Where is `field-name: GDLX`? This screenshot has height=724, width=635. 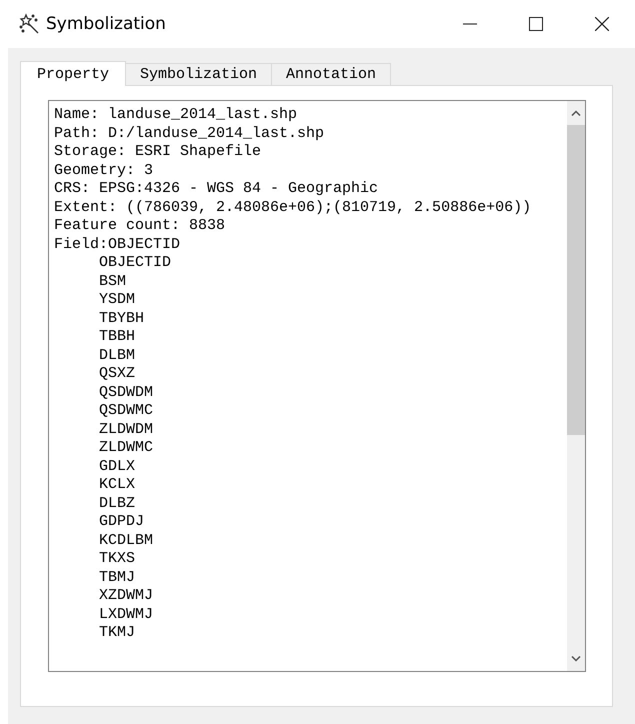
field-name: GDLX is located at coordinates (117, 467).